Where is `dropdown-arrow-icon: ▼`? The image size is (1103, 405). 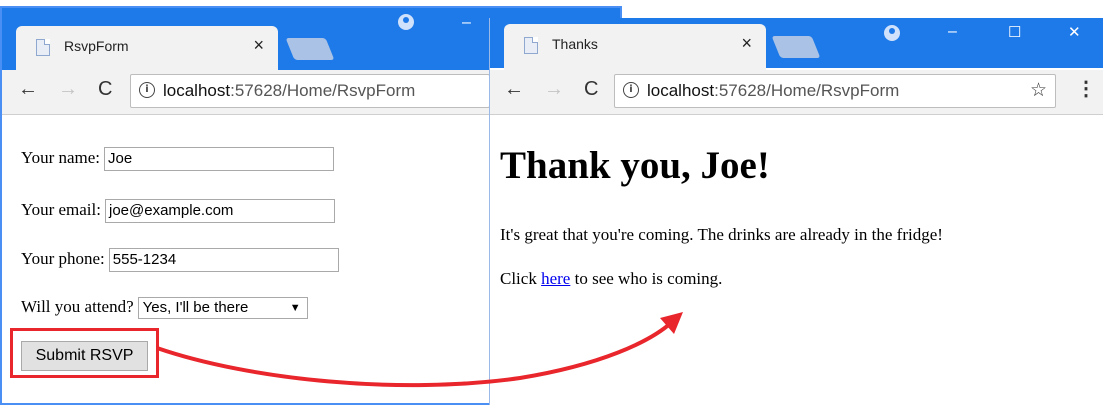 dropdown-arrow-icon: ▼ is located at coordinates (295, 308).